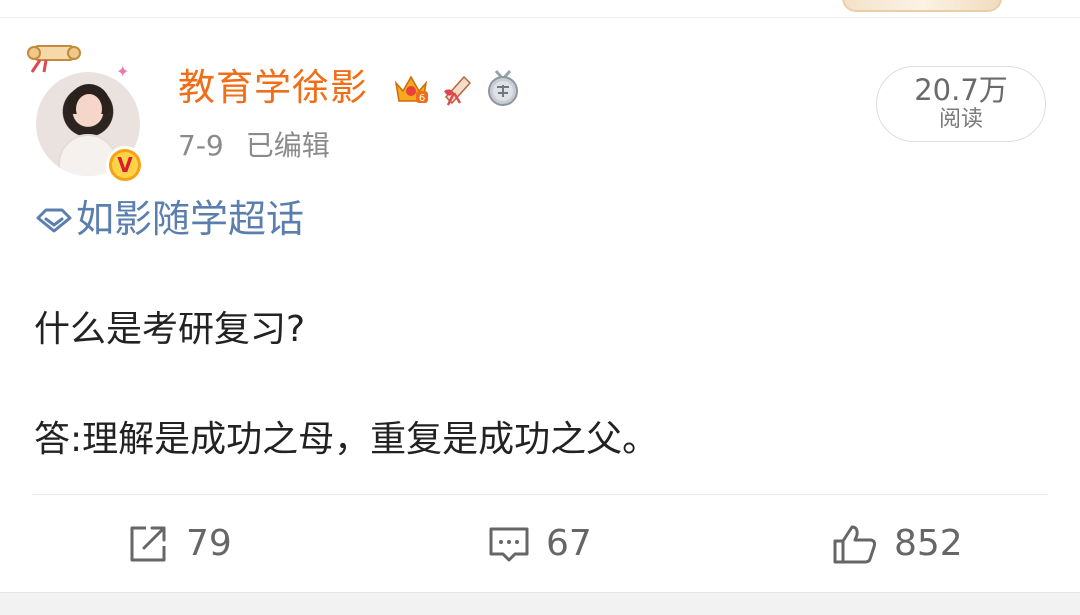 This screenshot has height=615, width=1080. I want to click on svg-text: 6, so click(422, 98).